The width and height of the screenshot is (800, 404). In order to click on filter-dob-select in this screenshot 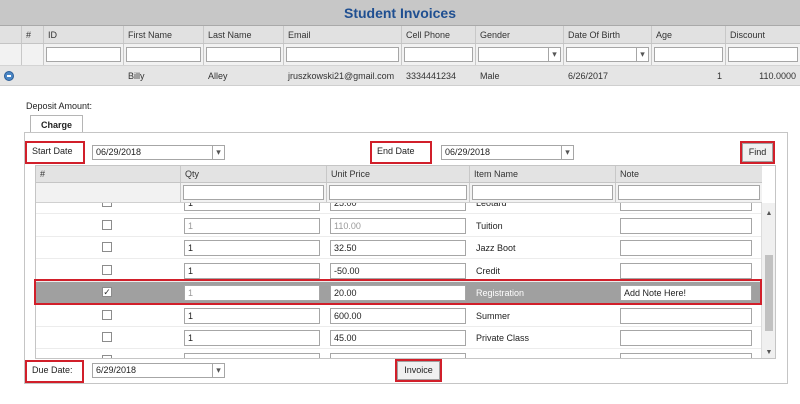, I will do `click(607, 54)`.